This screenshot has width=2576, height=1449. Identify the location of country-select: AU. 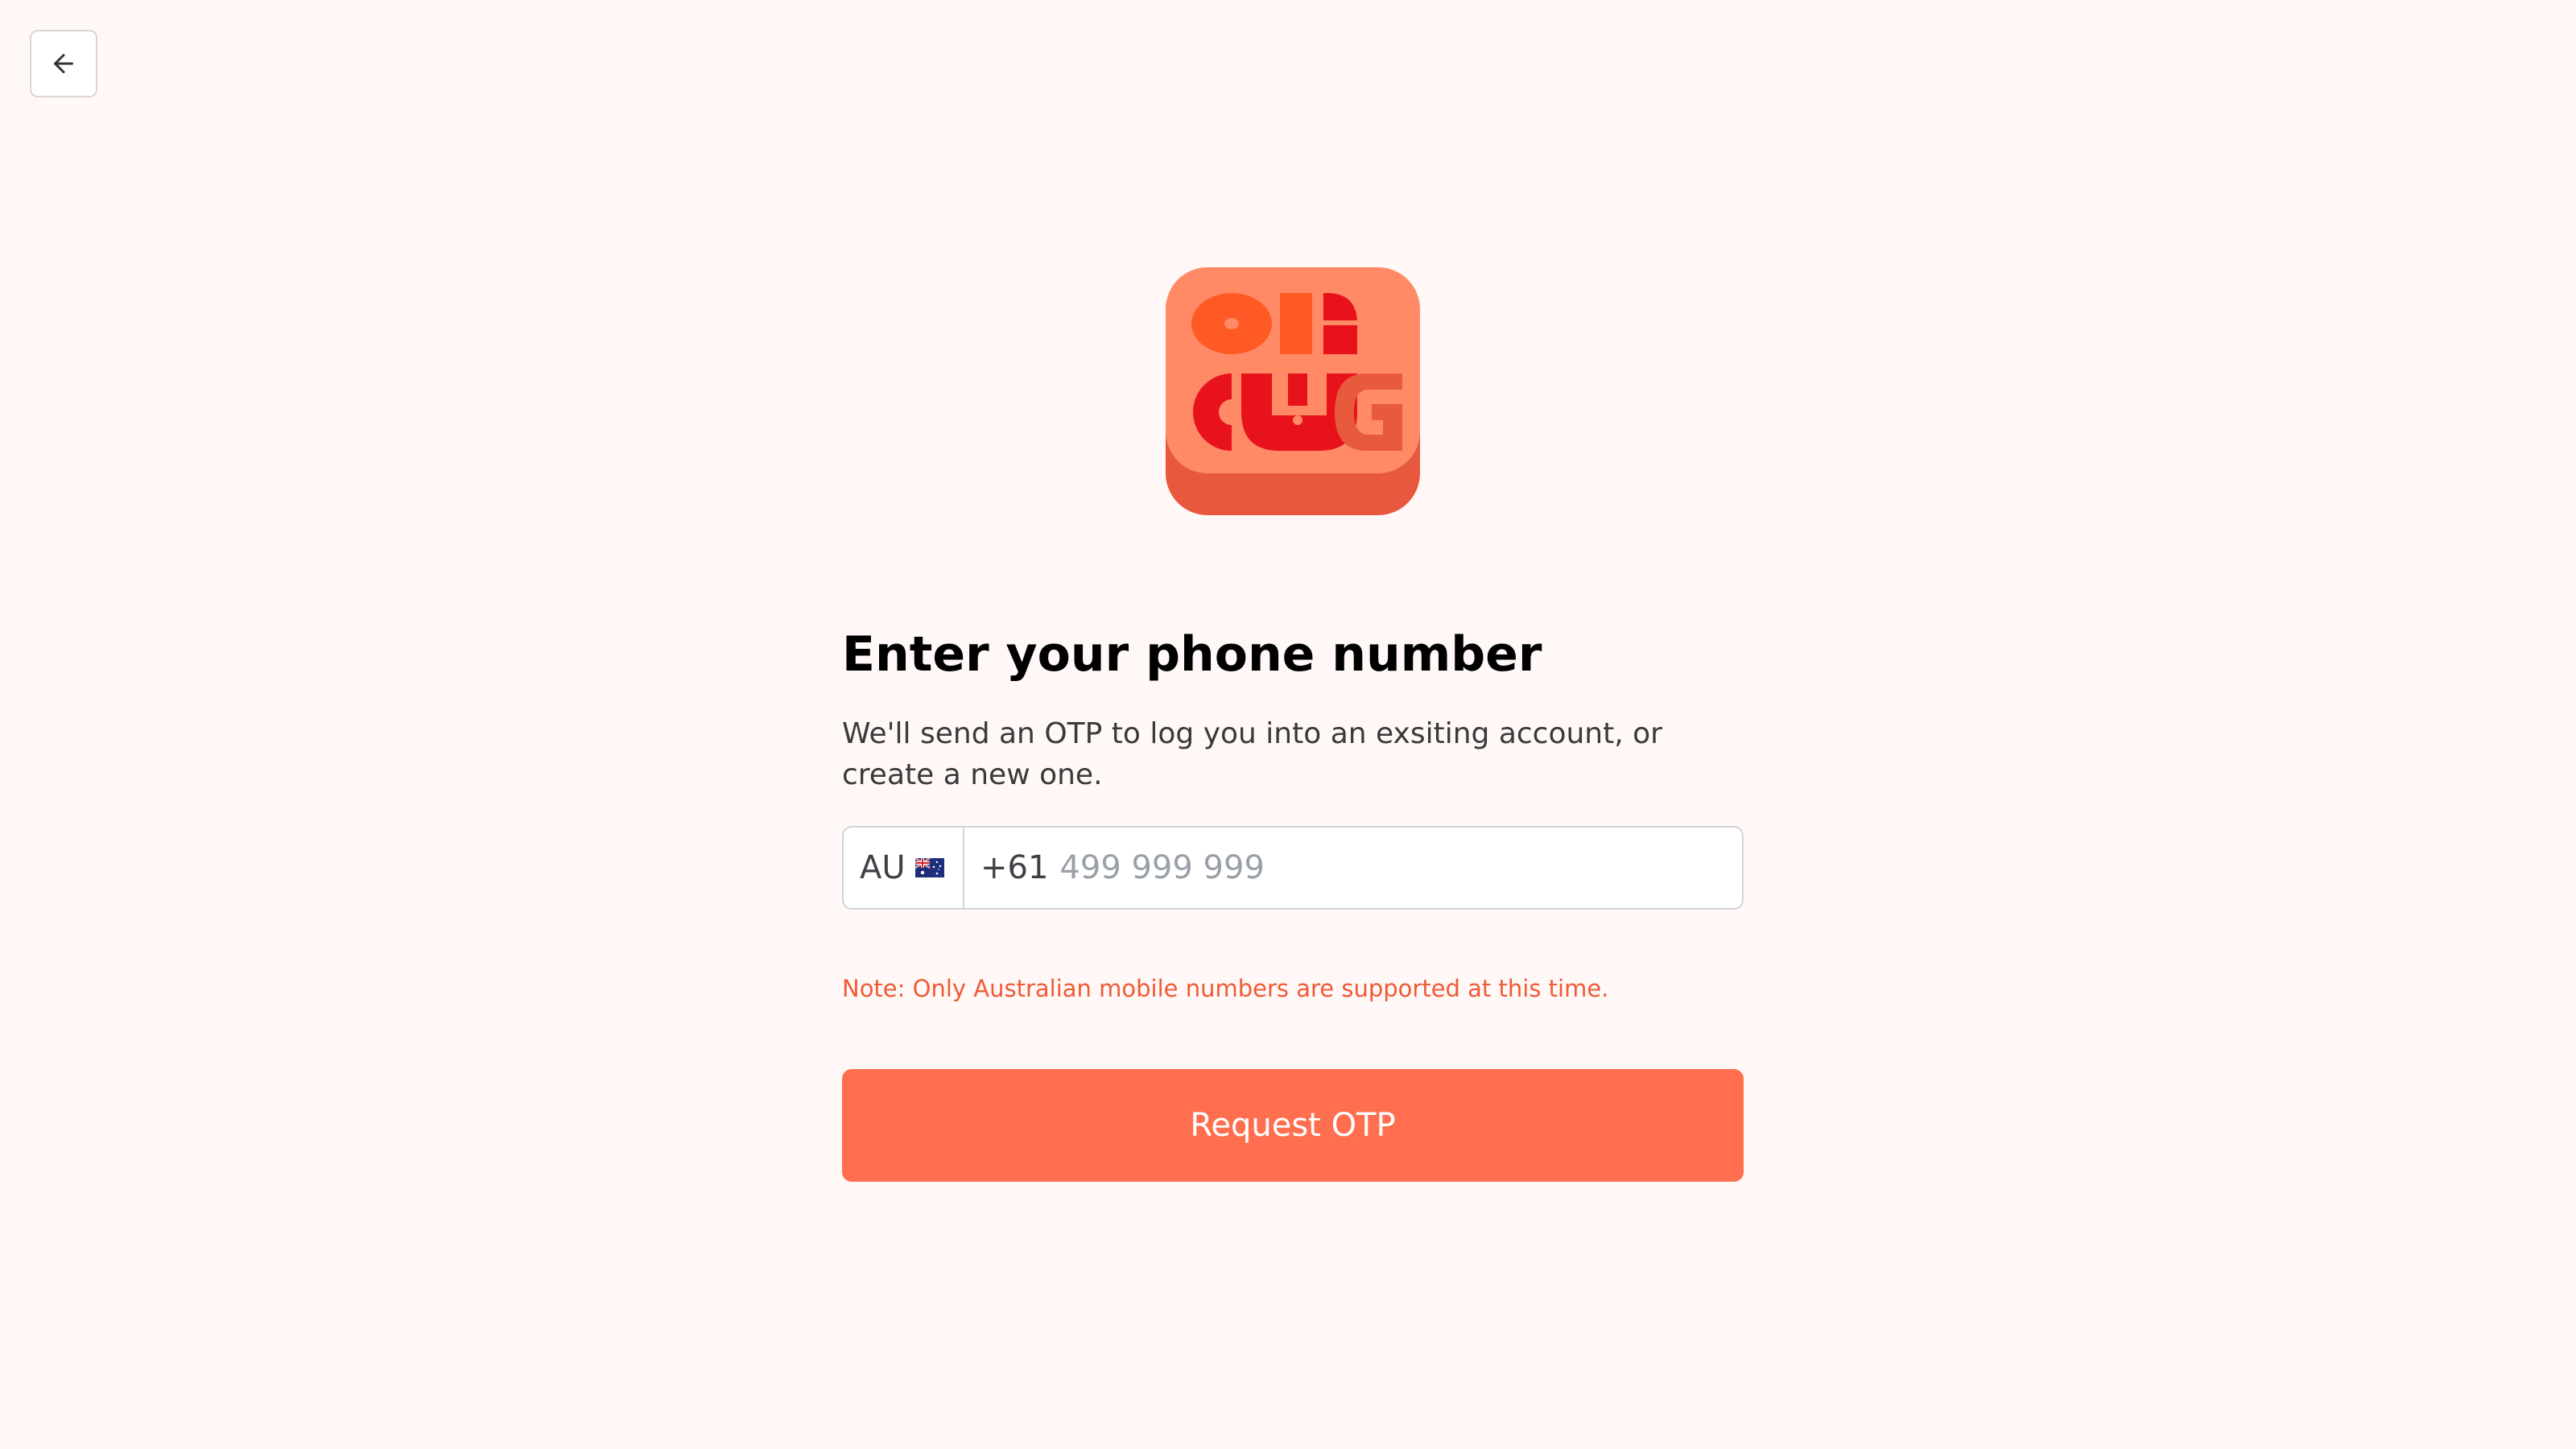
(904, 868).